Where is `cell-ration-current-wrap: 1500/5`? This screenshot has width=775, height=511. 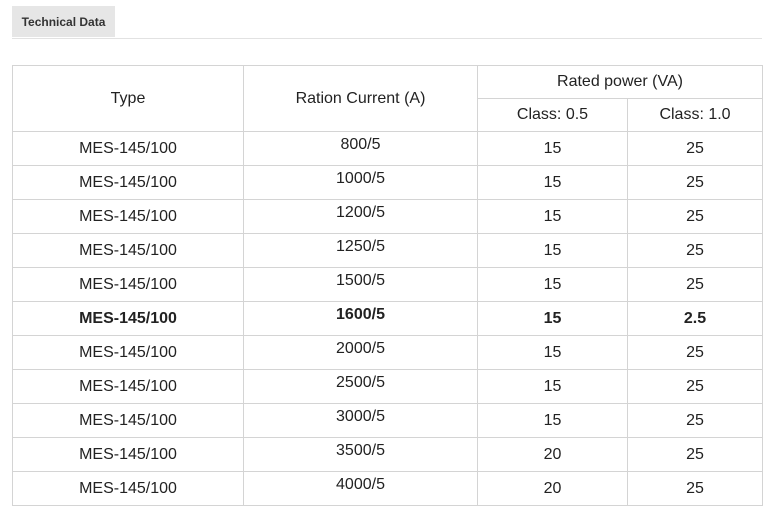
cell-ration-current-wrap: 1500/5 is located at coordinates (360, 284).